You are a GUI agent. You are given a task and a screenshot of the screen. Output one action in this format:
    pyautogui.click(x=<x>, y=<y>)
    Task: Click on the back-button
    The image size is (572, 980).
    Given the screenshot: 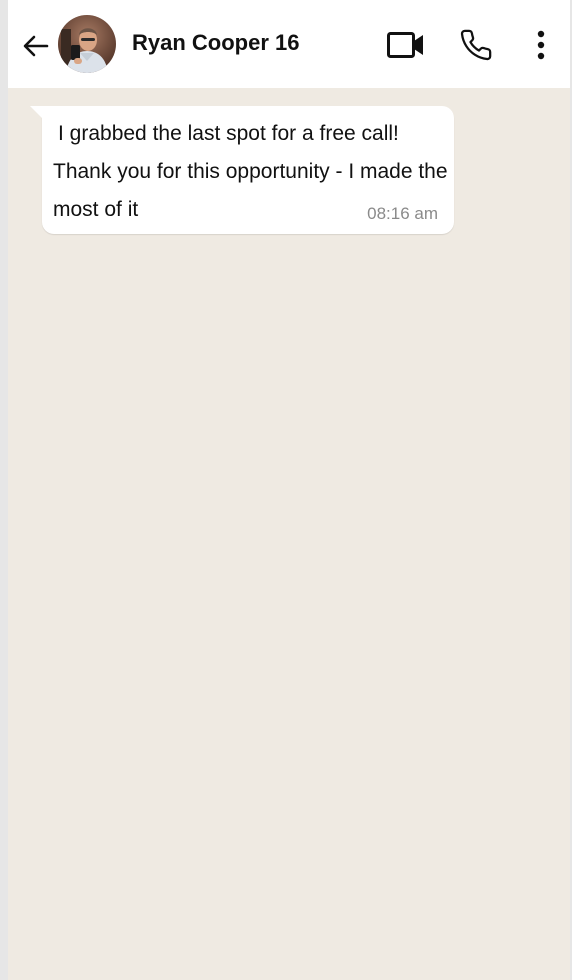 What is the action you would take?
    pyautogui.click(x=36, y=46)
    